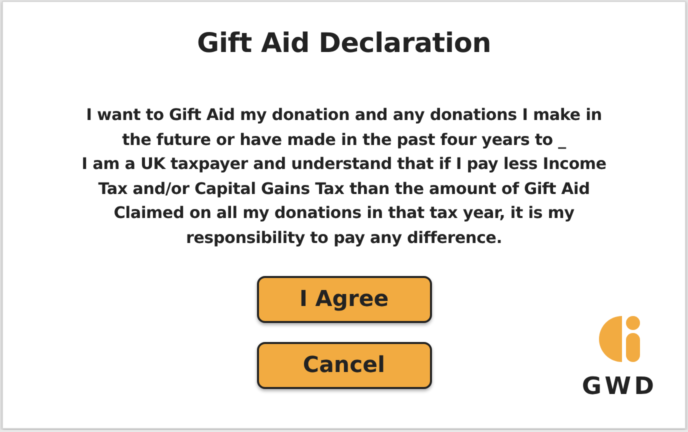 Image resolution: width=688 pixels, height=432 pixels. What do you see at coordinates (344, 365) in the screenshot?
I see `cancel-button: Cancel` at bounding box center [344, 365].